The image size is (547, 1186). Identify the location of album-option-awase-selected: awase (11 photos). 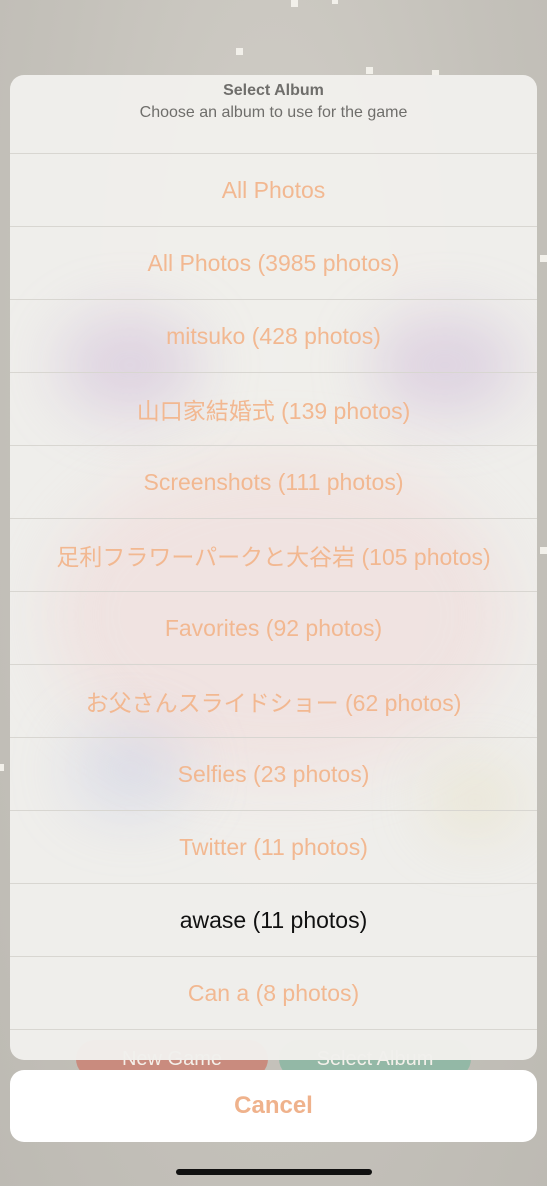
(273, 920).